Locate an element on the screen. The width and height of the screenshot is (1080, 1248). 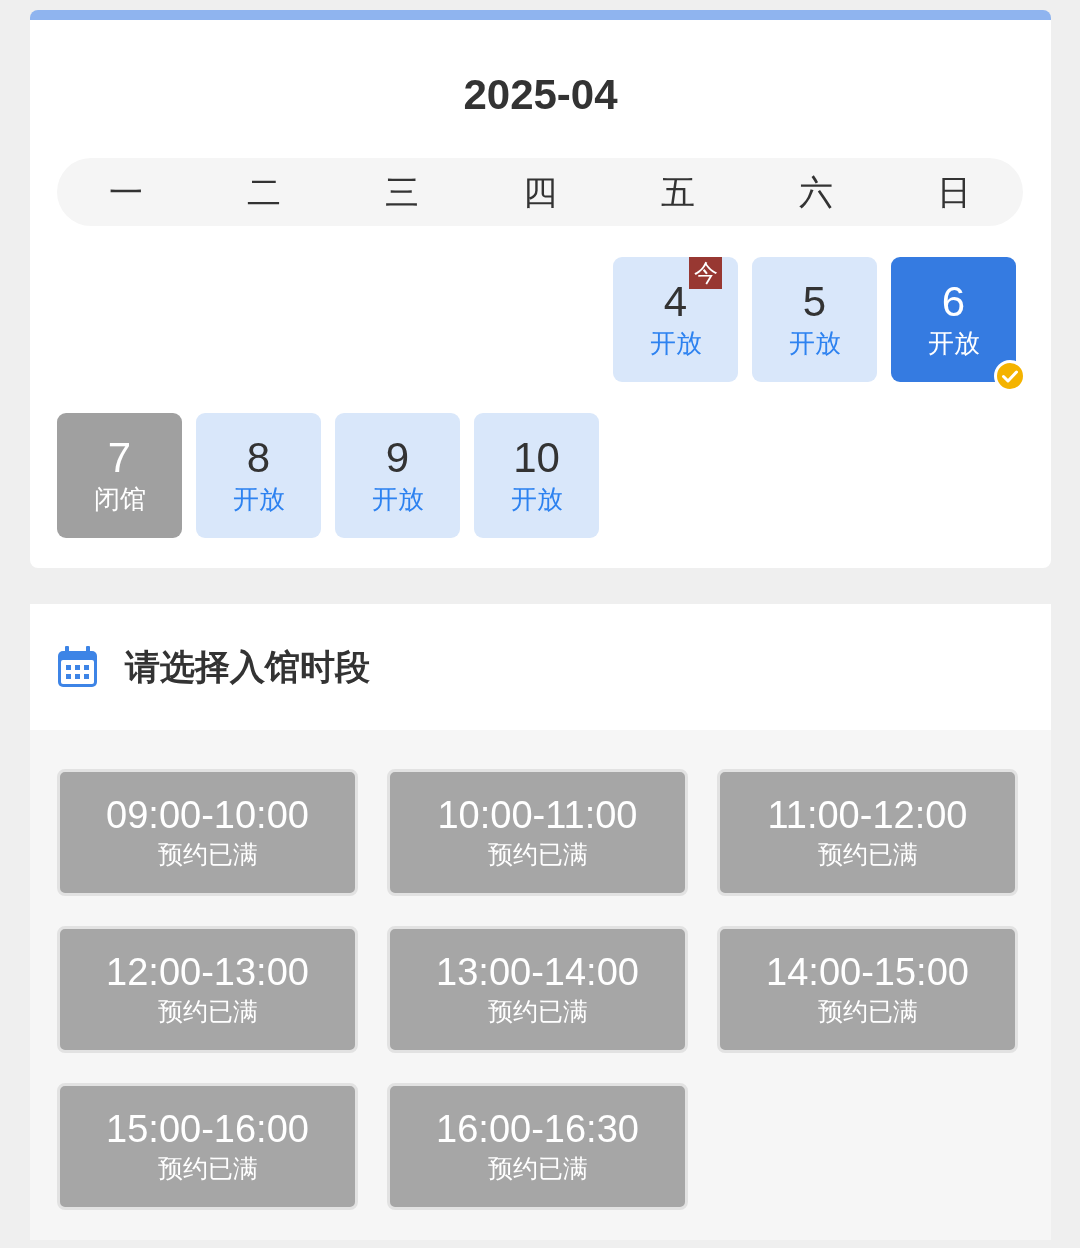
time-slot-button: 09:00-10:00 预约已满 is located at coordinates (207, 833).